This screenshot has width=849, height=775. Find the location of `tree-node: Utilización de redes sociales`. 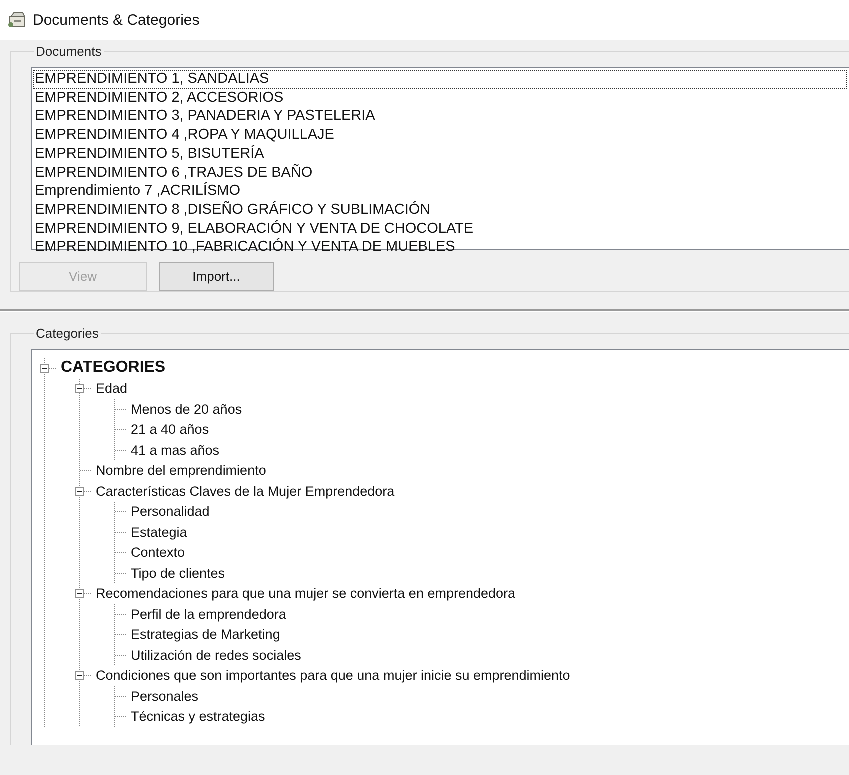

tree-node: Utilización de redes sociales is located at coordinates (216, 655).